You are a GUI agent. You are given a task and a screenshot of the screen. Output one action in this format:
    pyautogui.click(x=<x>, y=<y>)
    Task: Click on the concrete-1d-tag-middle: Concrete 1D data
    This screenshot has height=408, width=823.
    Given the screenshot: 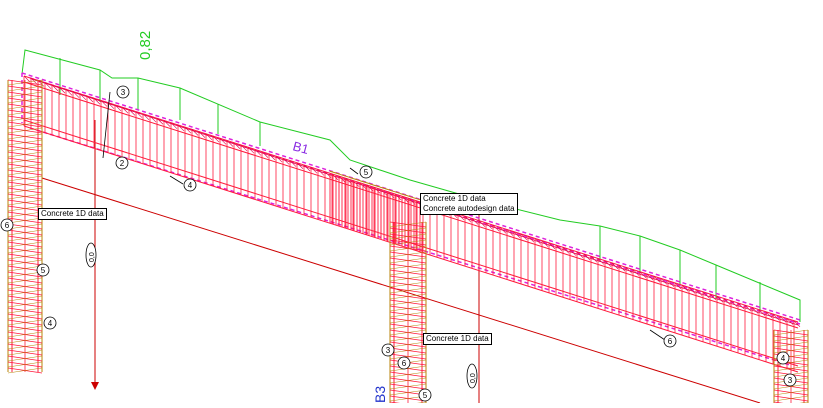 What is the action you would take?
    pyautogui.click(x=457, y=339)
    